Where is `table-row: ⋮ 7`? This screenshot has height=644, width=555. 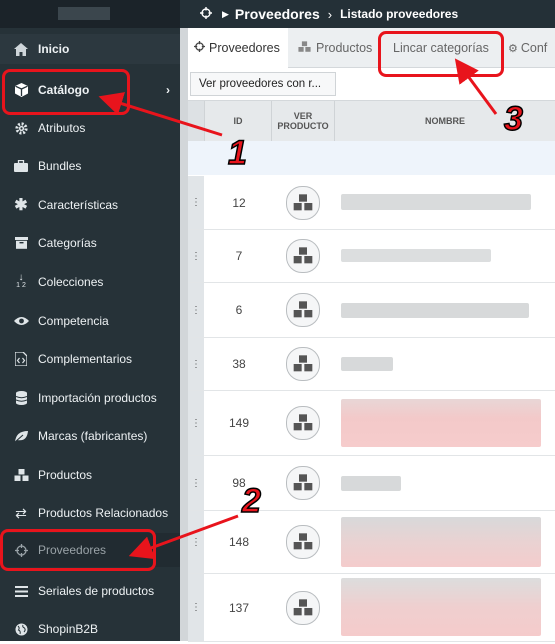
table-row: ⋮ 7 is located at coordinates (371, 256).